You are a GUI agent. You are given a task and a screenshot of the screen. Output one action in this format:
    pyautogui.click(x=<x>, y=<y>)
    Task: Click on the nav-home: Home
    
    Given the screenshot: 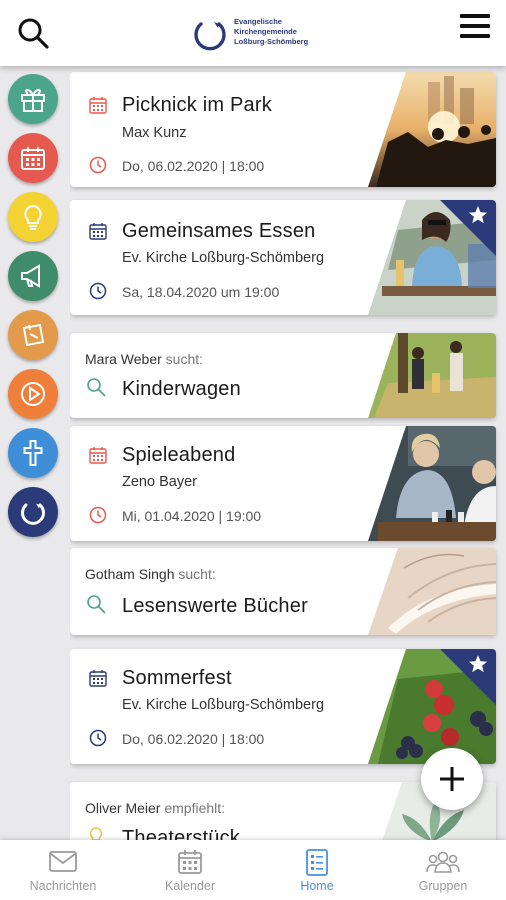 What is the action you would take?
    pyautogui.click(x=317, y=871)
    